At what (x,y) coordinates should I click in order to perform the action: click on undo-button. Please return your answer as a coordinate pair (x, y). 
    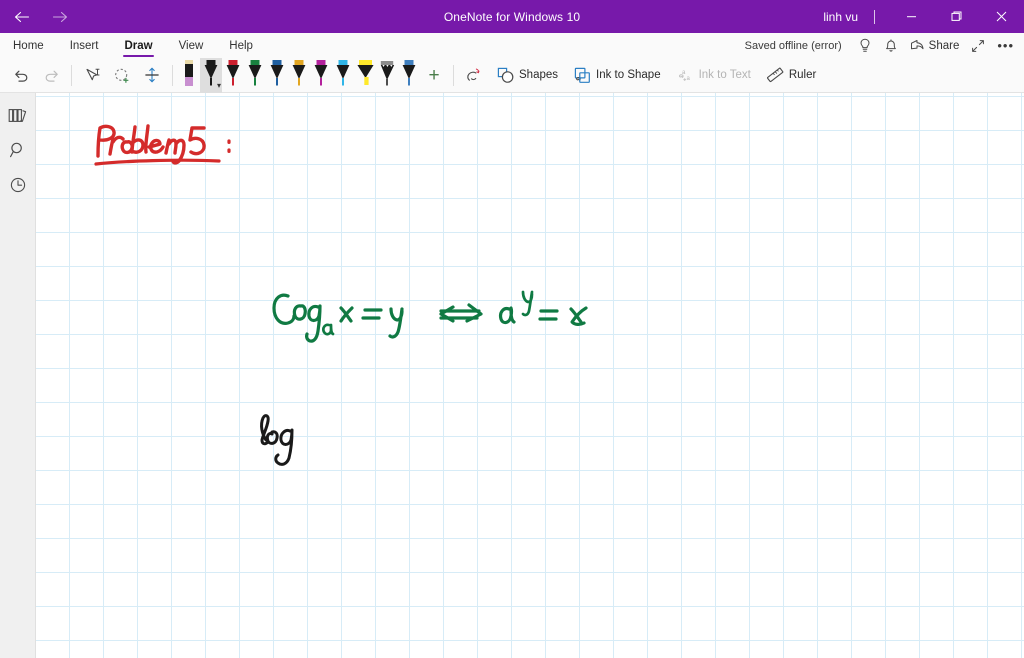
    Looking at the image, I should click on (21, 75).